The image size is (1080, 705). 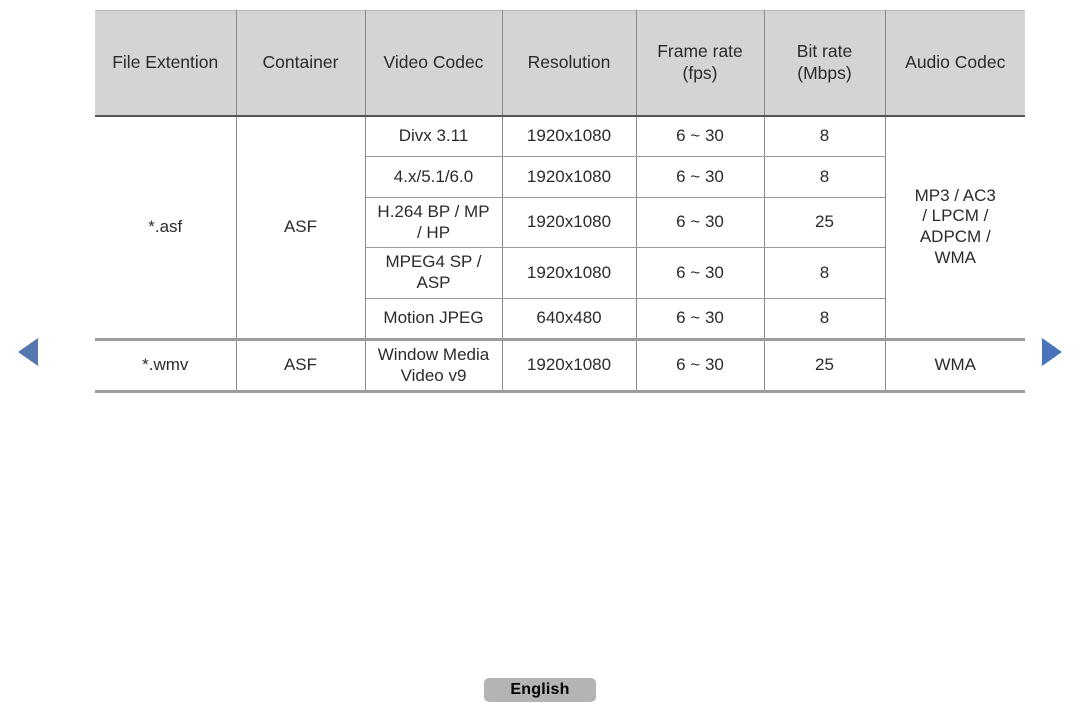 I want to click on prev-page-arrow-icon, so click(x=28, y=352).